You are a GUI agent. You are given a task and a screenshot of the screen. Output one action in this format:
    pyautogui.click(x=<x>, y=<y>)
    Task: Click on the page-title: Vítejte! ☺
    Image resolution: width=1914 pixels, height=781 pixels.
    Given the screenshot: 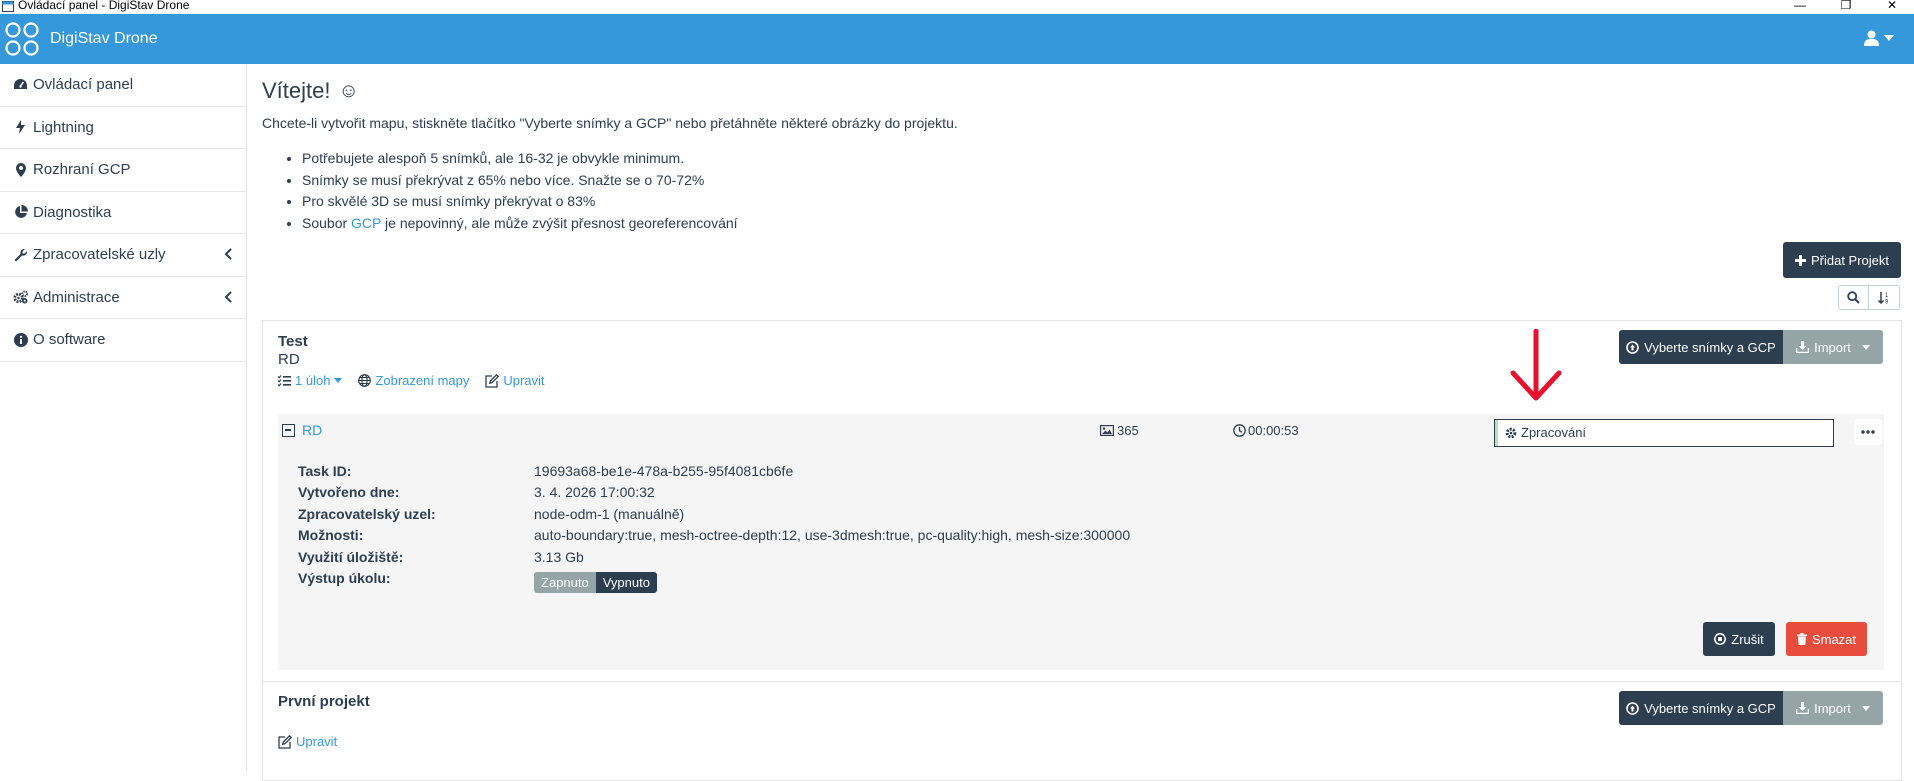 What is the action you would take?
    pyautogui.click(x=310, y=91)
    